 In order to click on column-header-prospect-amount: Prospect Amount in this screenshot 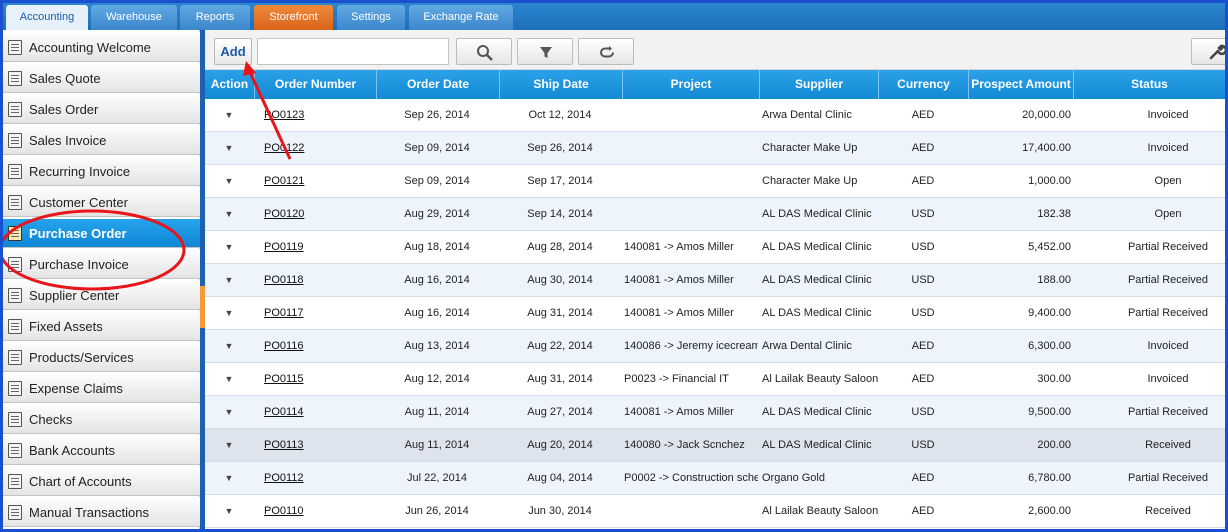, I will do `click(1021, 84)`.